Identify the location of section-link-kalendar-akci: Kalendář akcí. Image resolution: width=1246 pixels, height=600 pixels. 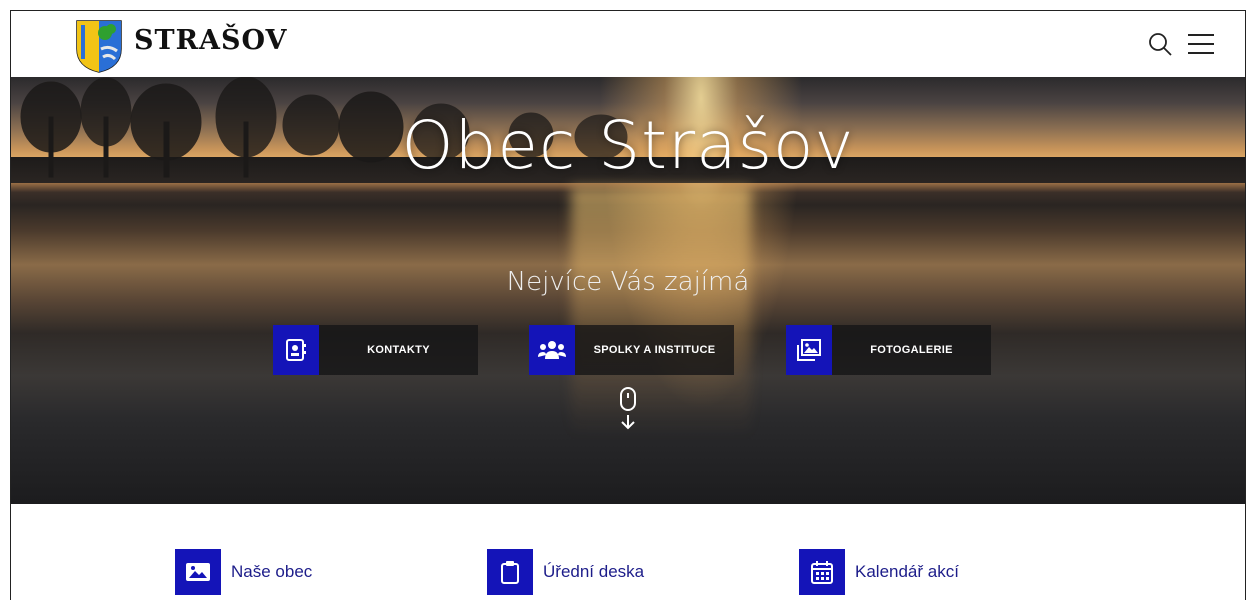
(879, 572).